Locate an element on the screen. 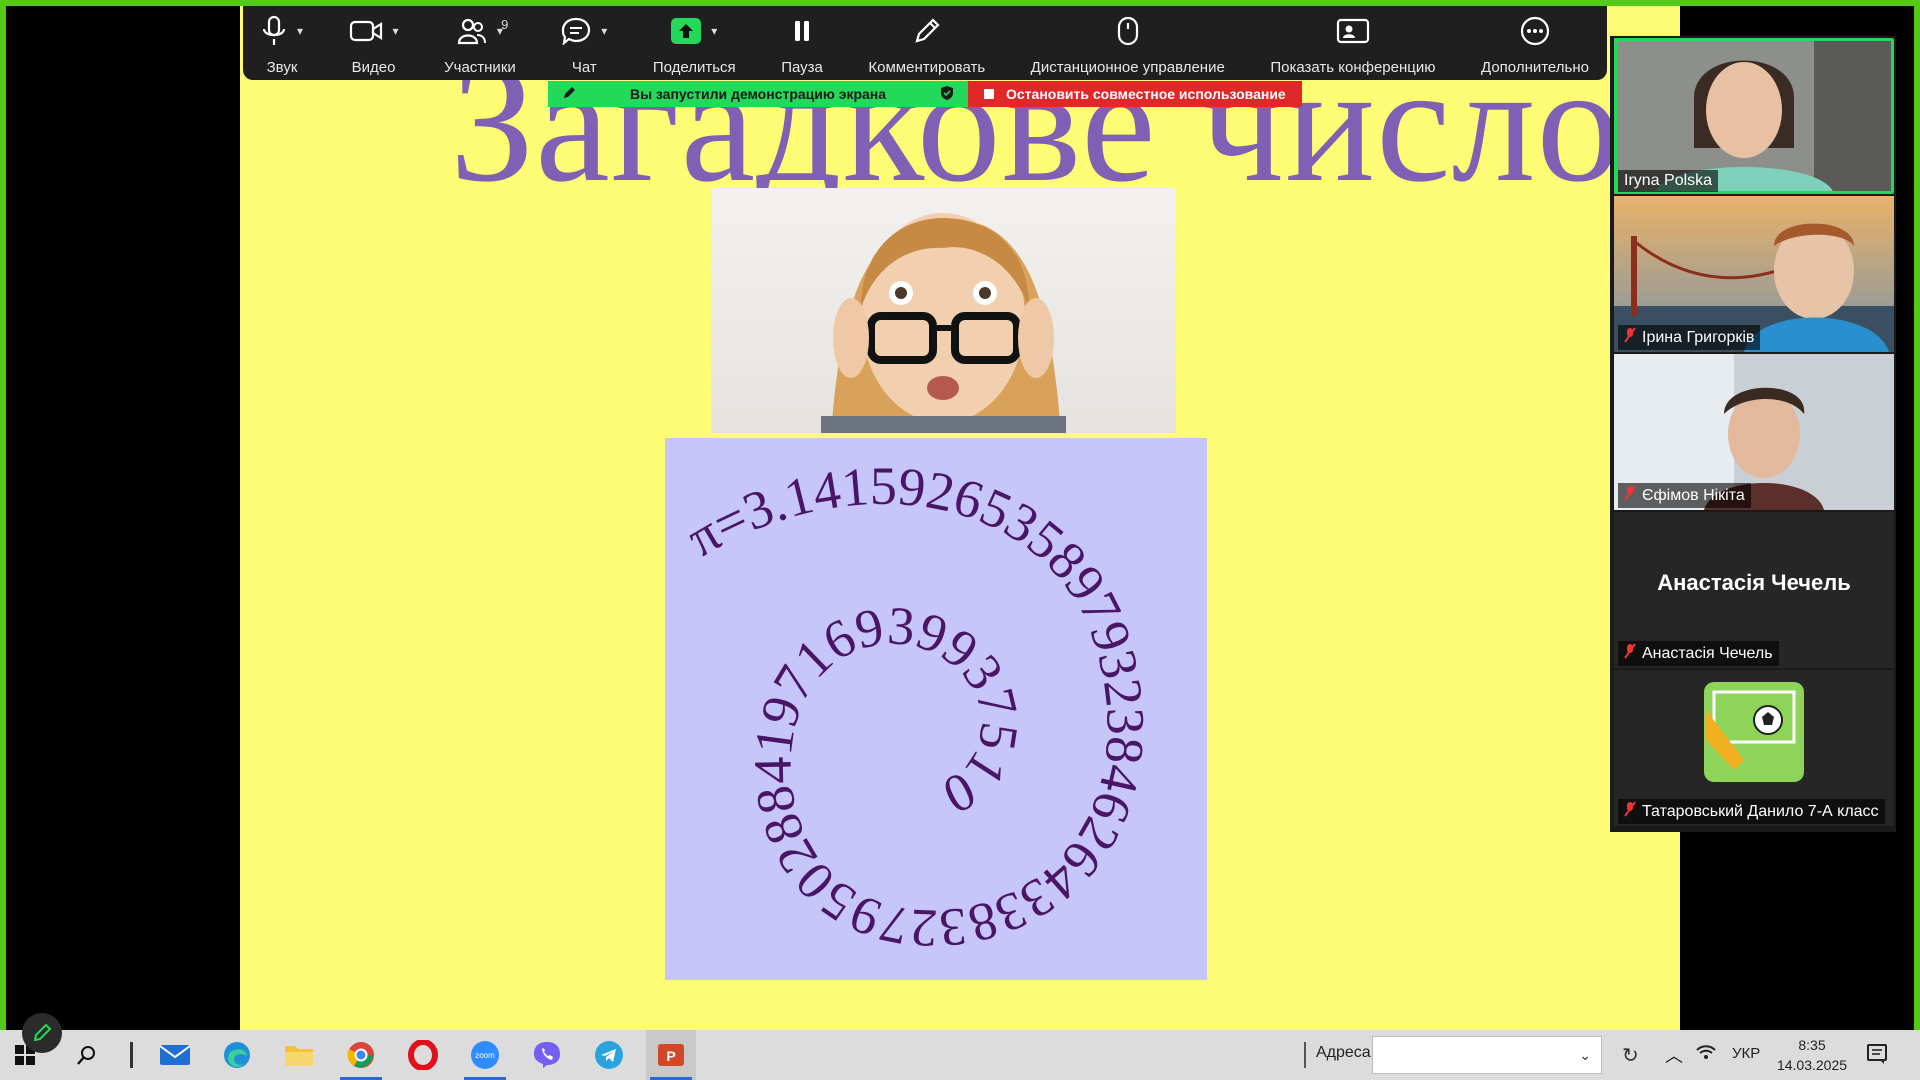 The width and height of the screenshot is (1920, 1080). video-label: Видео is located at coordinates (373, 67).